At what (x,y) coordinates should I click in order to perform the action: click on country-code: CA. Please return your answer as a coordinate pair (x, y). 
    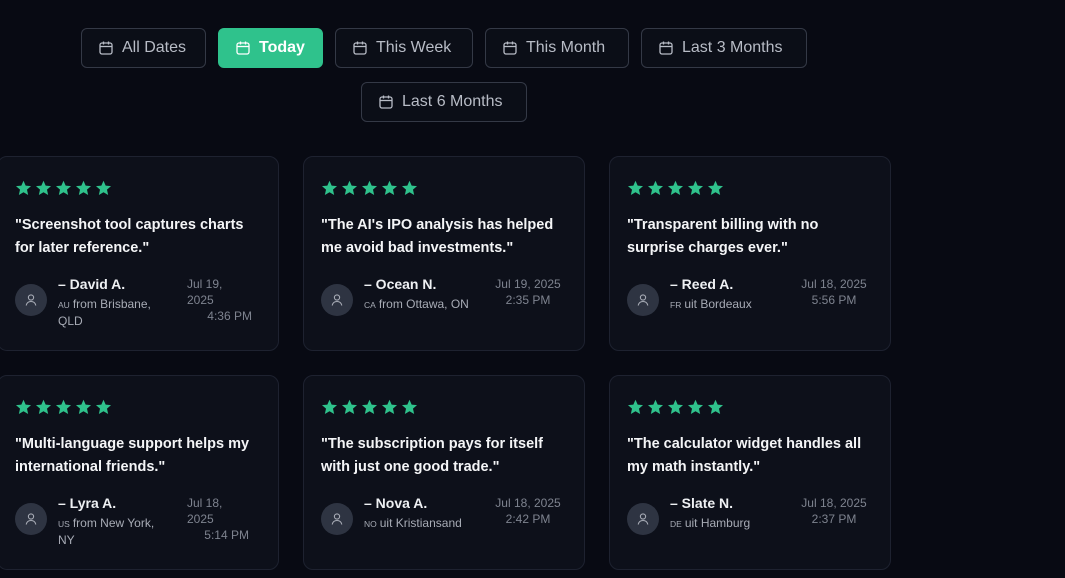
    Looking at the image, I should click on (370, 305).